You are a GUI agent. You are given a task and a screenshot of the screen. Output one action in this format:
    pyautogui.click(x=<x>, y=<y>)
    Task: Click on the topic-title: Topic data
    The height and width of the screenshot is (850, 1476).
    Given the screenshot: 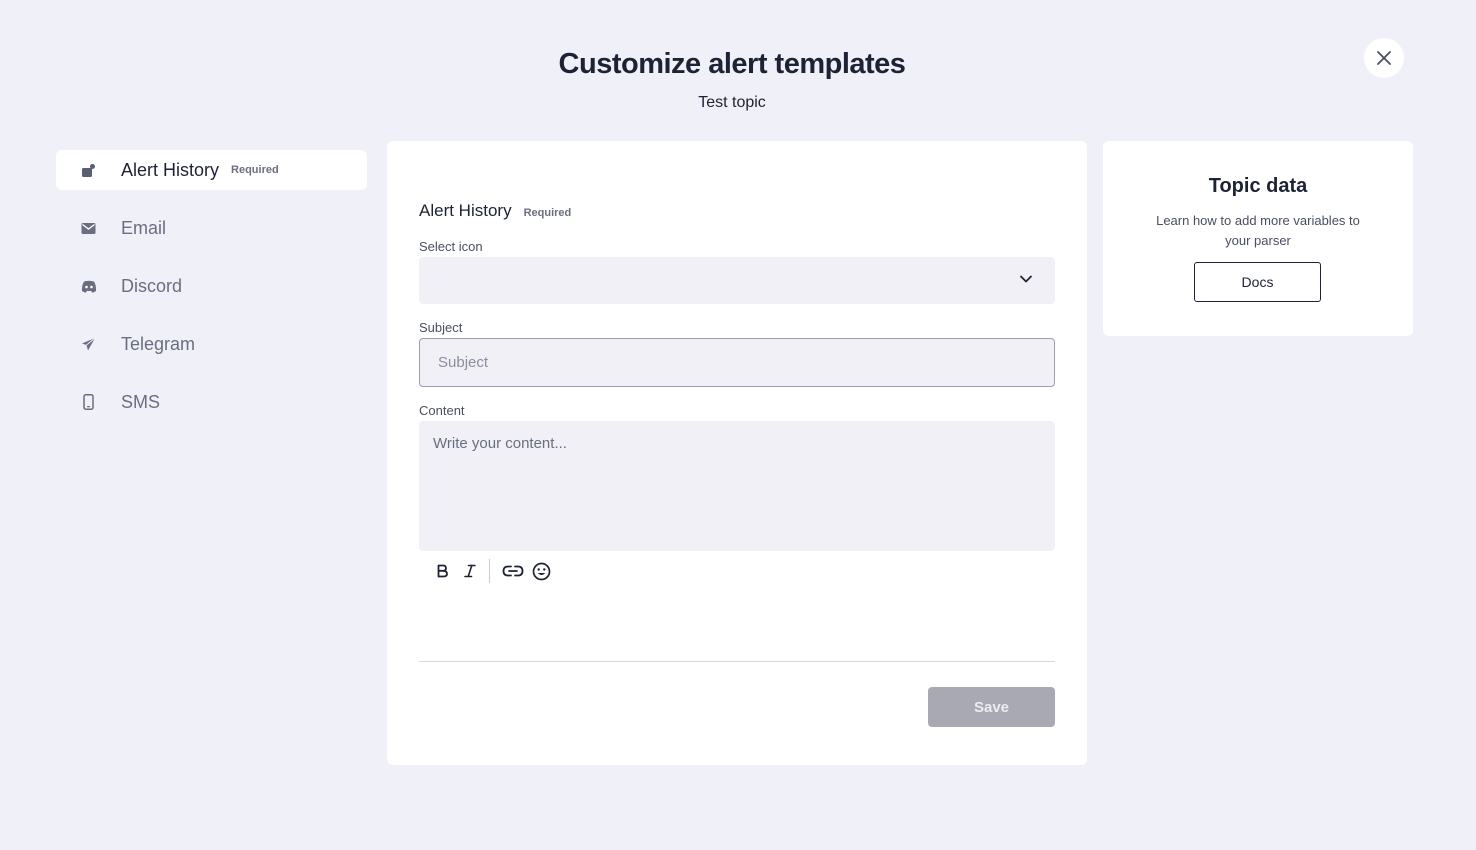 What is the action you would take?
    pyautogui.click(x=1258, y=186)
    